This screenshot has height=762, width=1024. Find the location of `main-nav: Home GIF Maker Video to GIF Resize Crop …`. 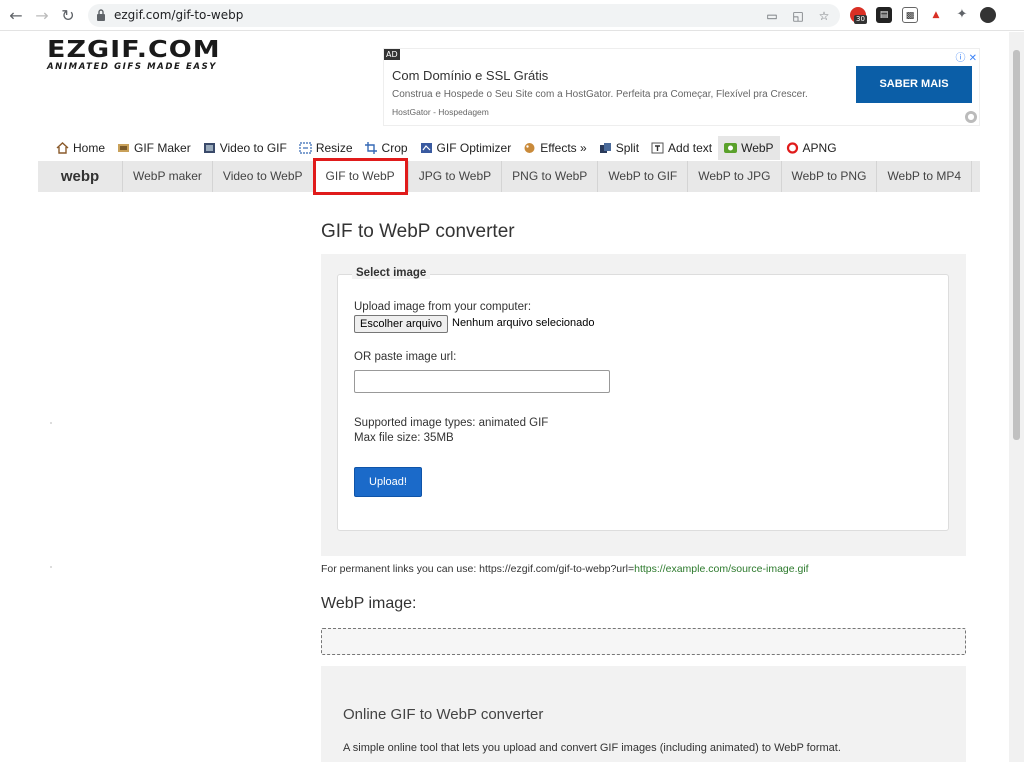

main-nav: Home GIF Maker Video to GIF Resize Crop … is located at coordinates (446, 148).